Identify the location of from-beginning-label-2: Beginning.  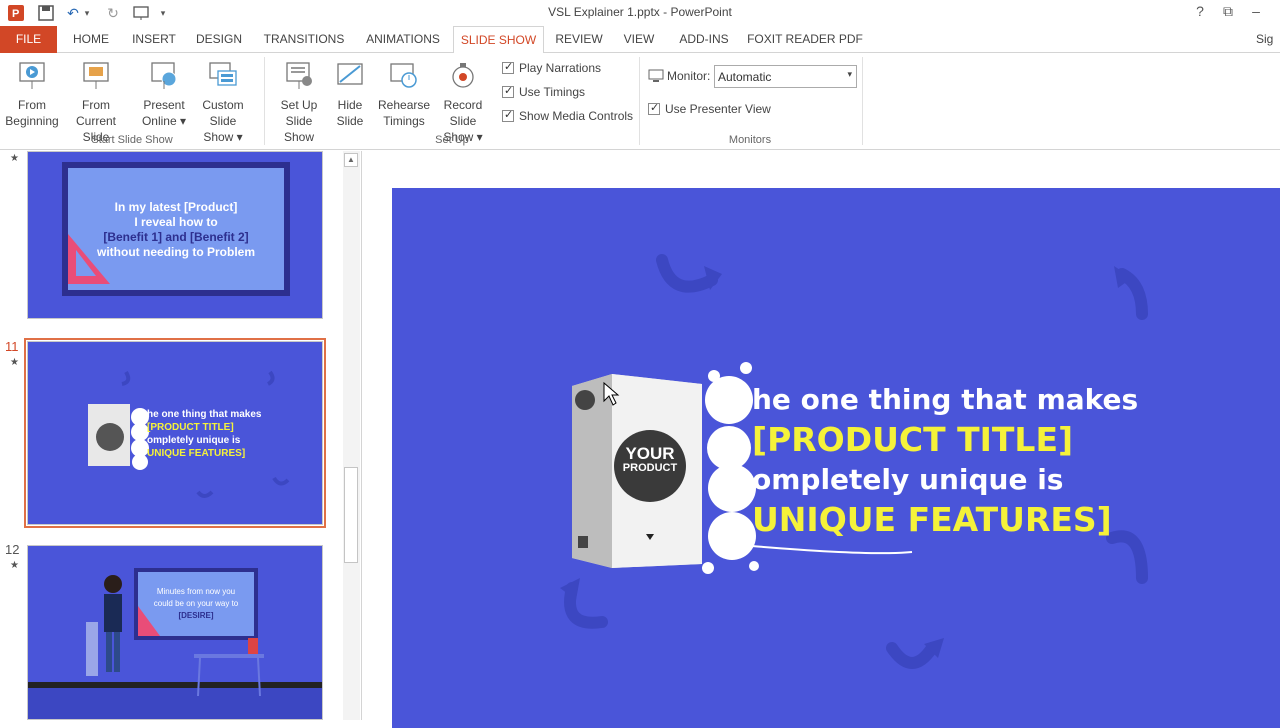
(32, 121).